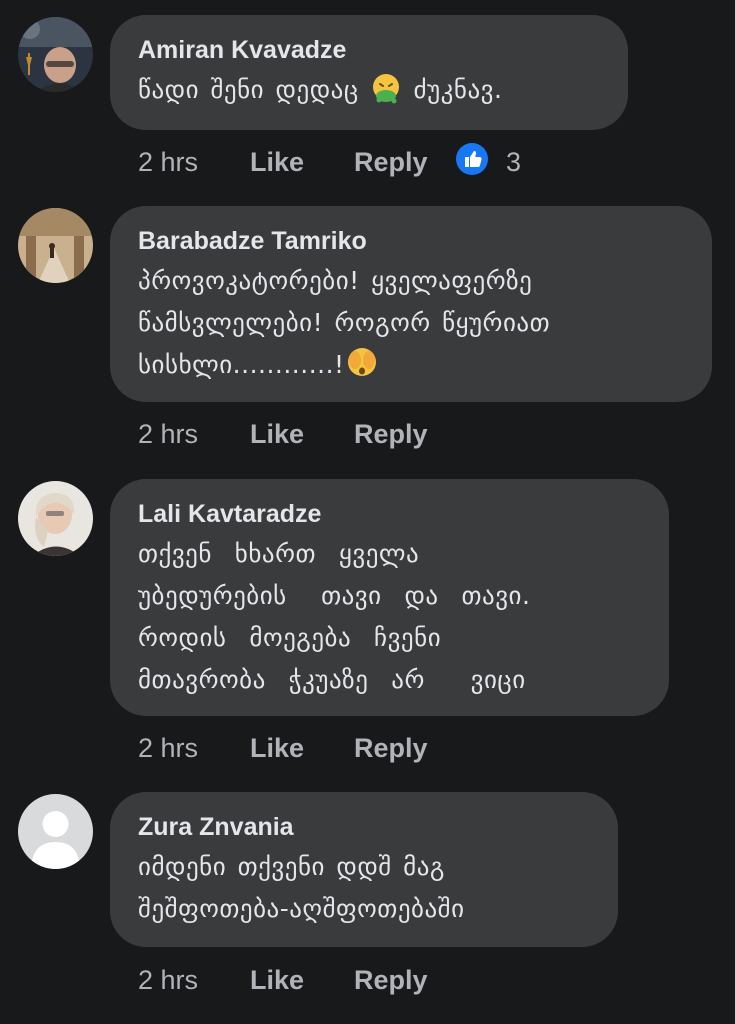 This screenshot has width=735, height=1024. What do you see at coordinates (386, 94) in the screenshot?
I see `vomiting-face-icon` at bounding box center [386, 94].